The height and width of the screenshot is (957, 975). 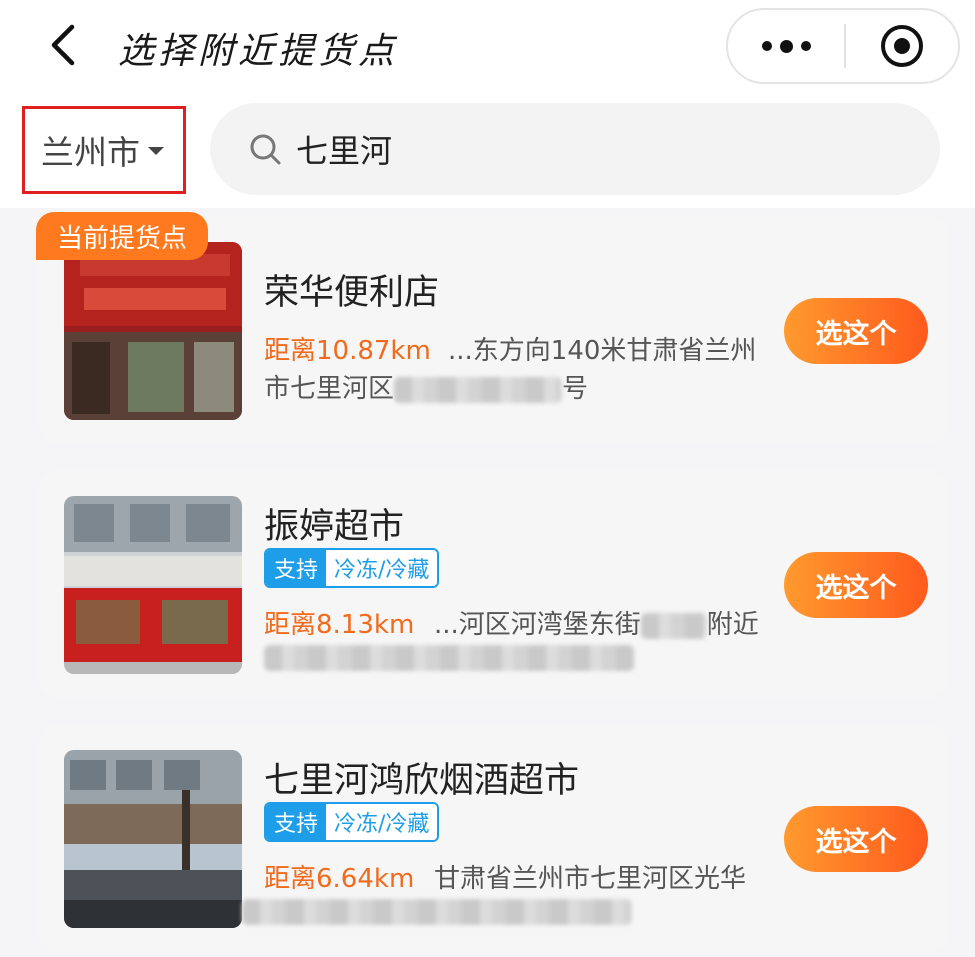 I want to click on store-address-line1: ...东方向140米甘肃省兰州, so click(x=602, y=351).